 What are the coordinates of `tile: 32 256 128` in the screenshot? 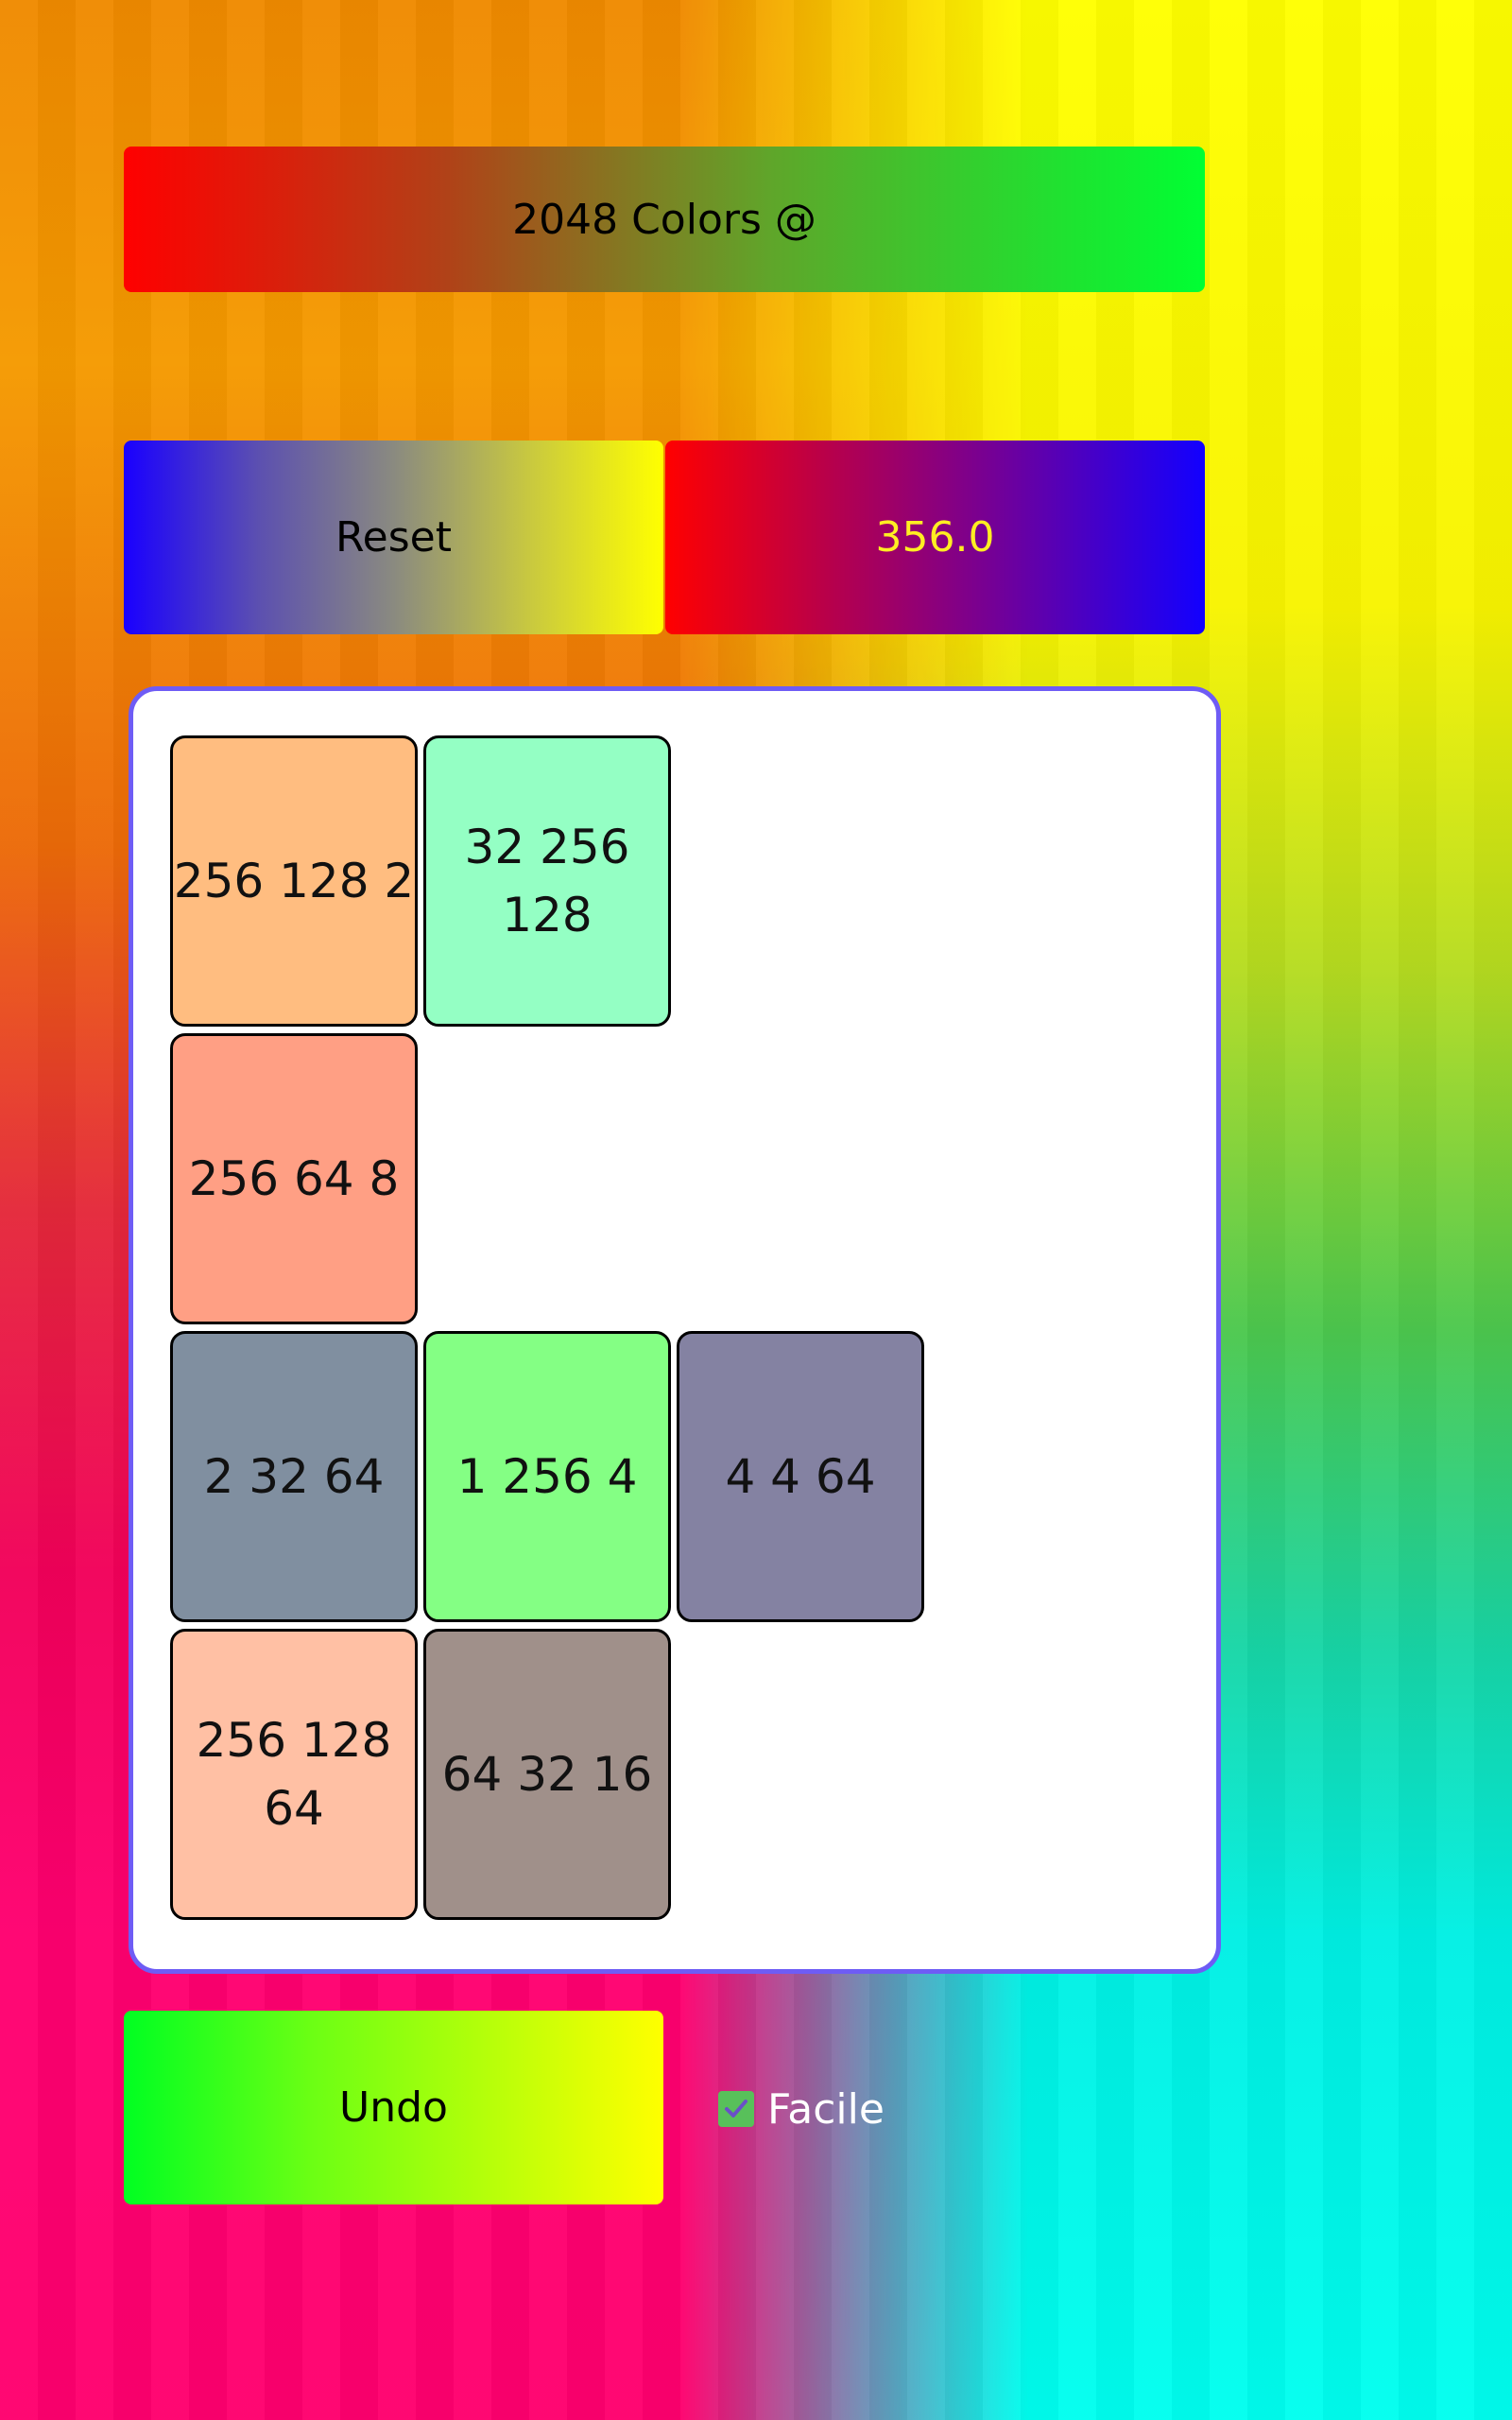 It's located at (547, 881).